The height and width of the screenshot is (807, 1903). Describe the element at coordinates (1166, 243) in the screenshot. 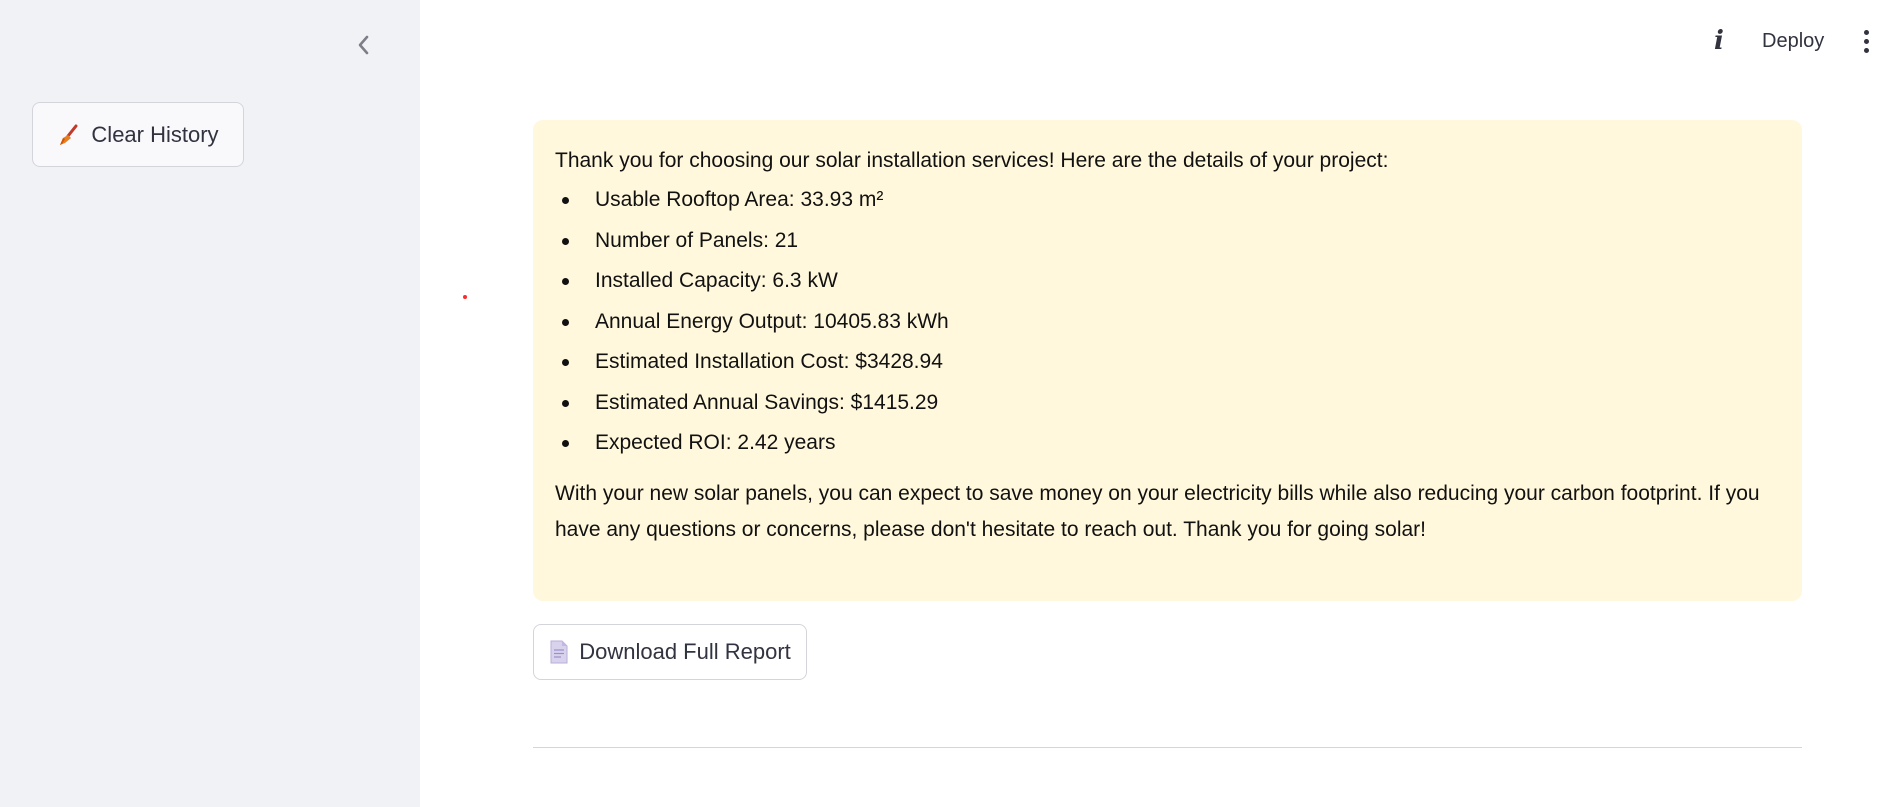

I see `list-item: Number of Panels: 21` at that location.